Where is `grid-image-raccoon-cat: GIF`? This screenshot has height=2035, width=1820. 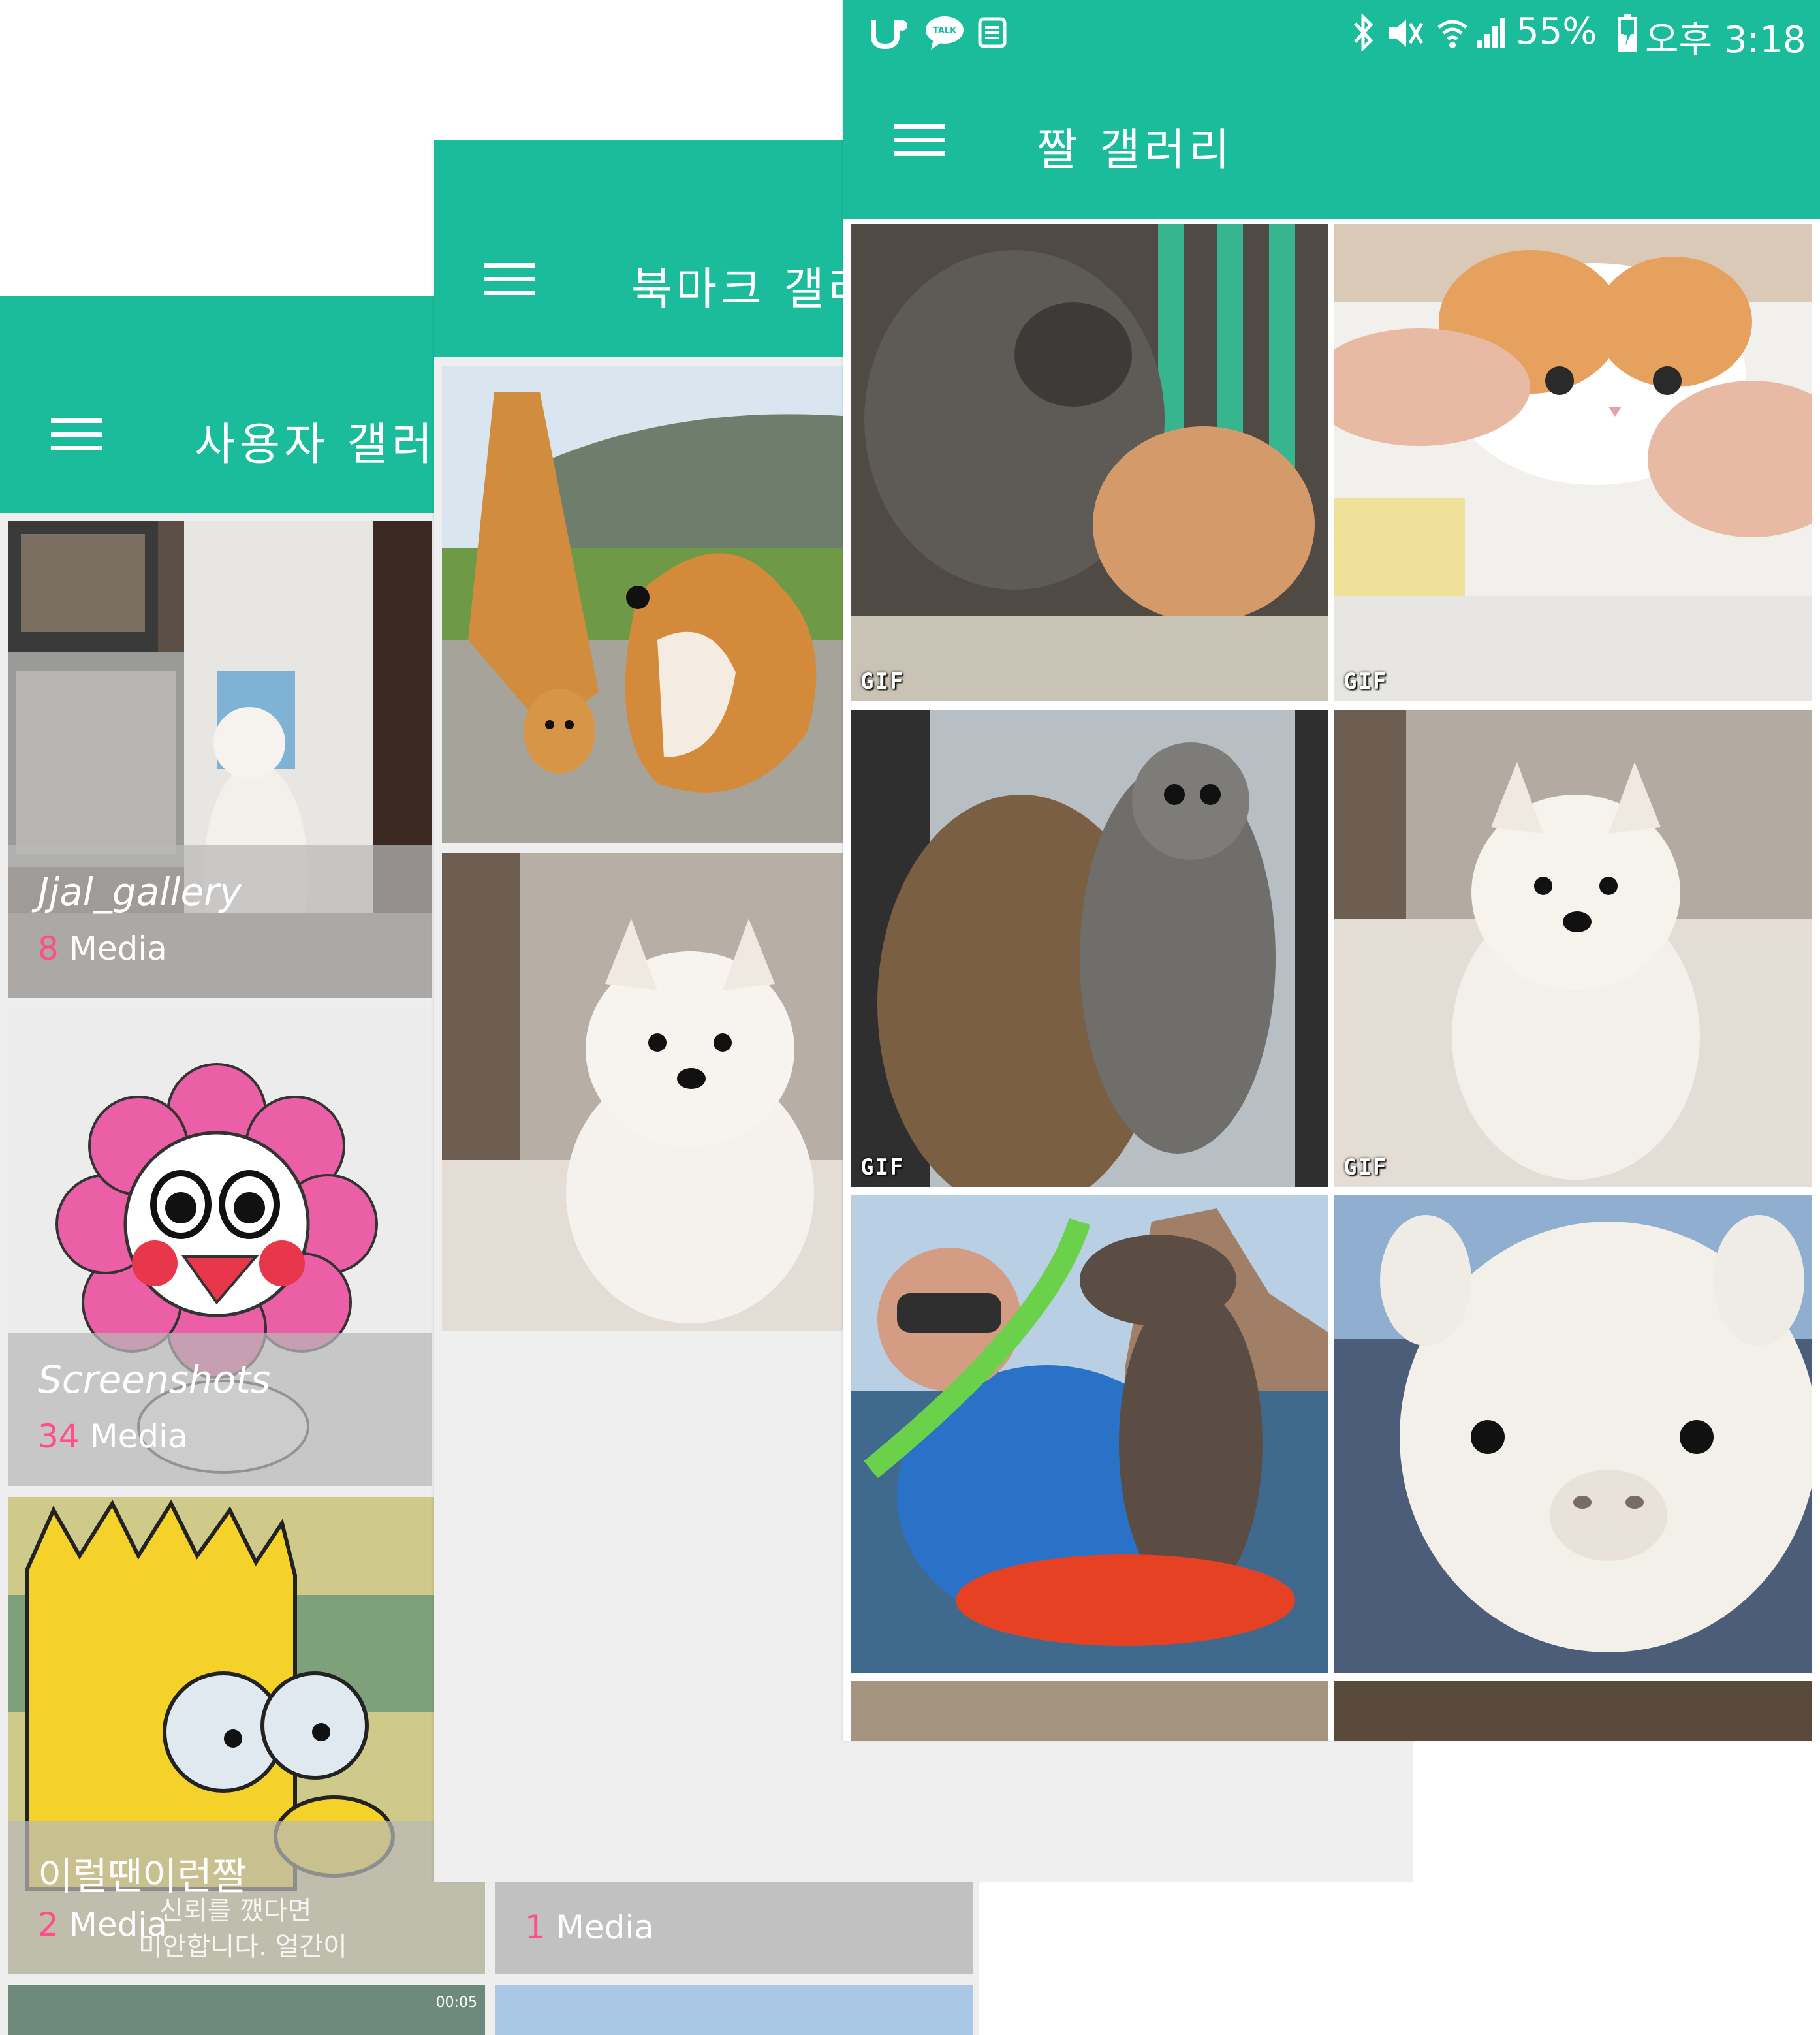
grid-image-raccoon-cat: GIF is located at coordinates (1090, 462).